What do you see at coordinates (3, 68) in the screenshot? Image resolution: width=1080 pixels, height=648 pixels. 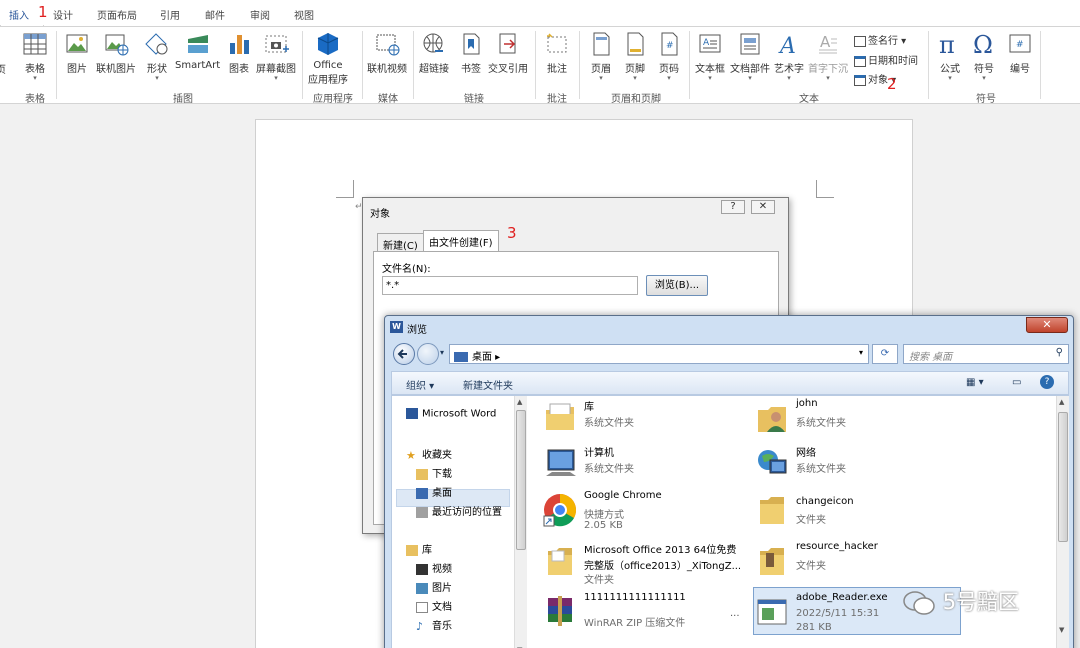 I see `partial-button-label: 页` at bounding box center [3, 68].